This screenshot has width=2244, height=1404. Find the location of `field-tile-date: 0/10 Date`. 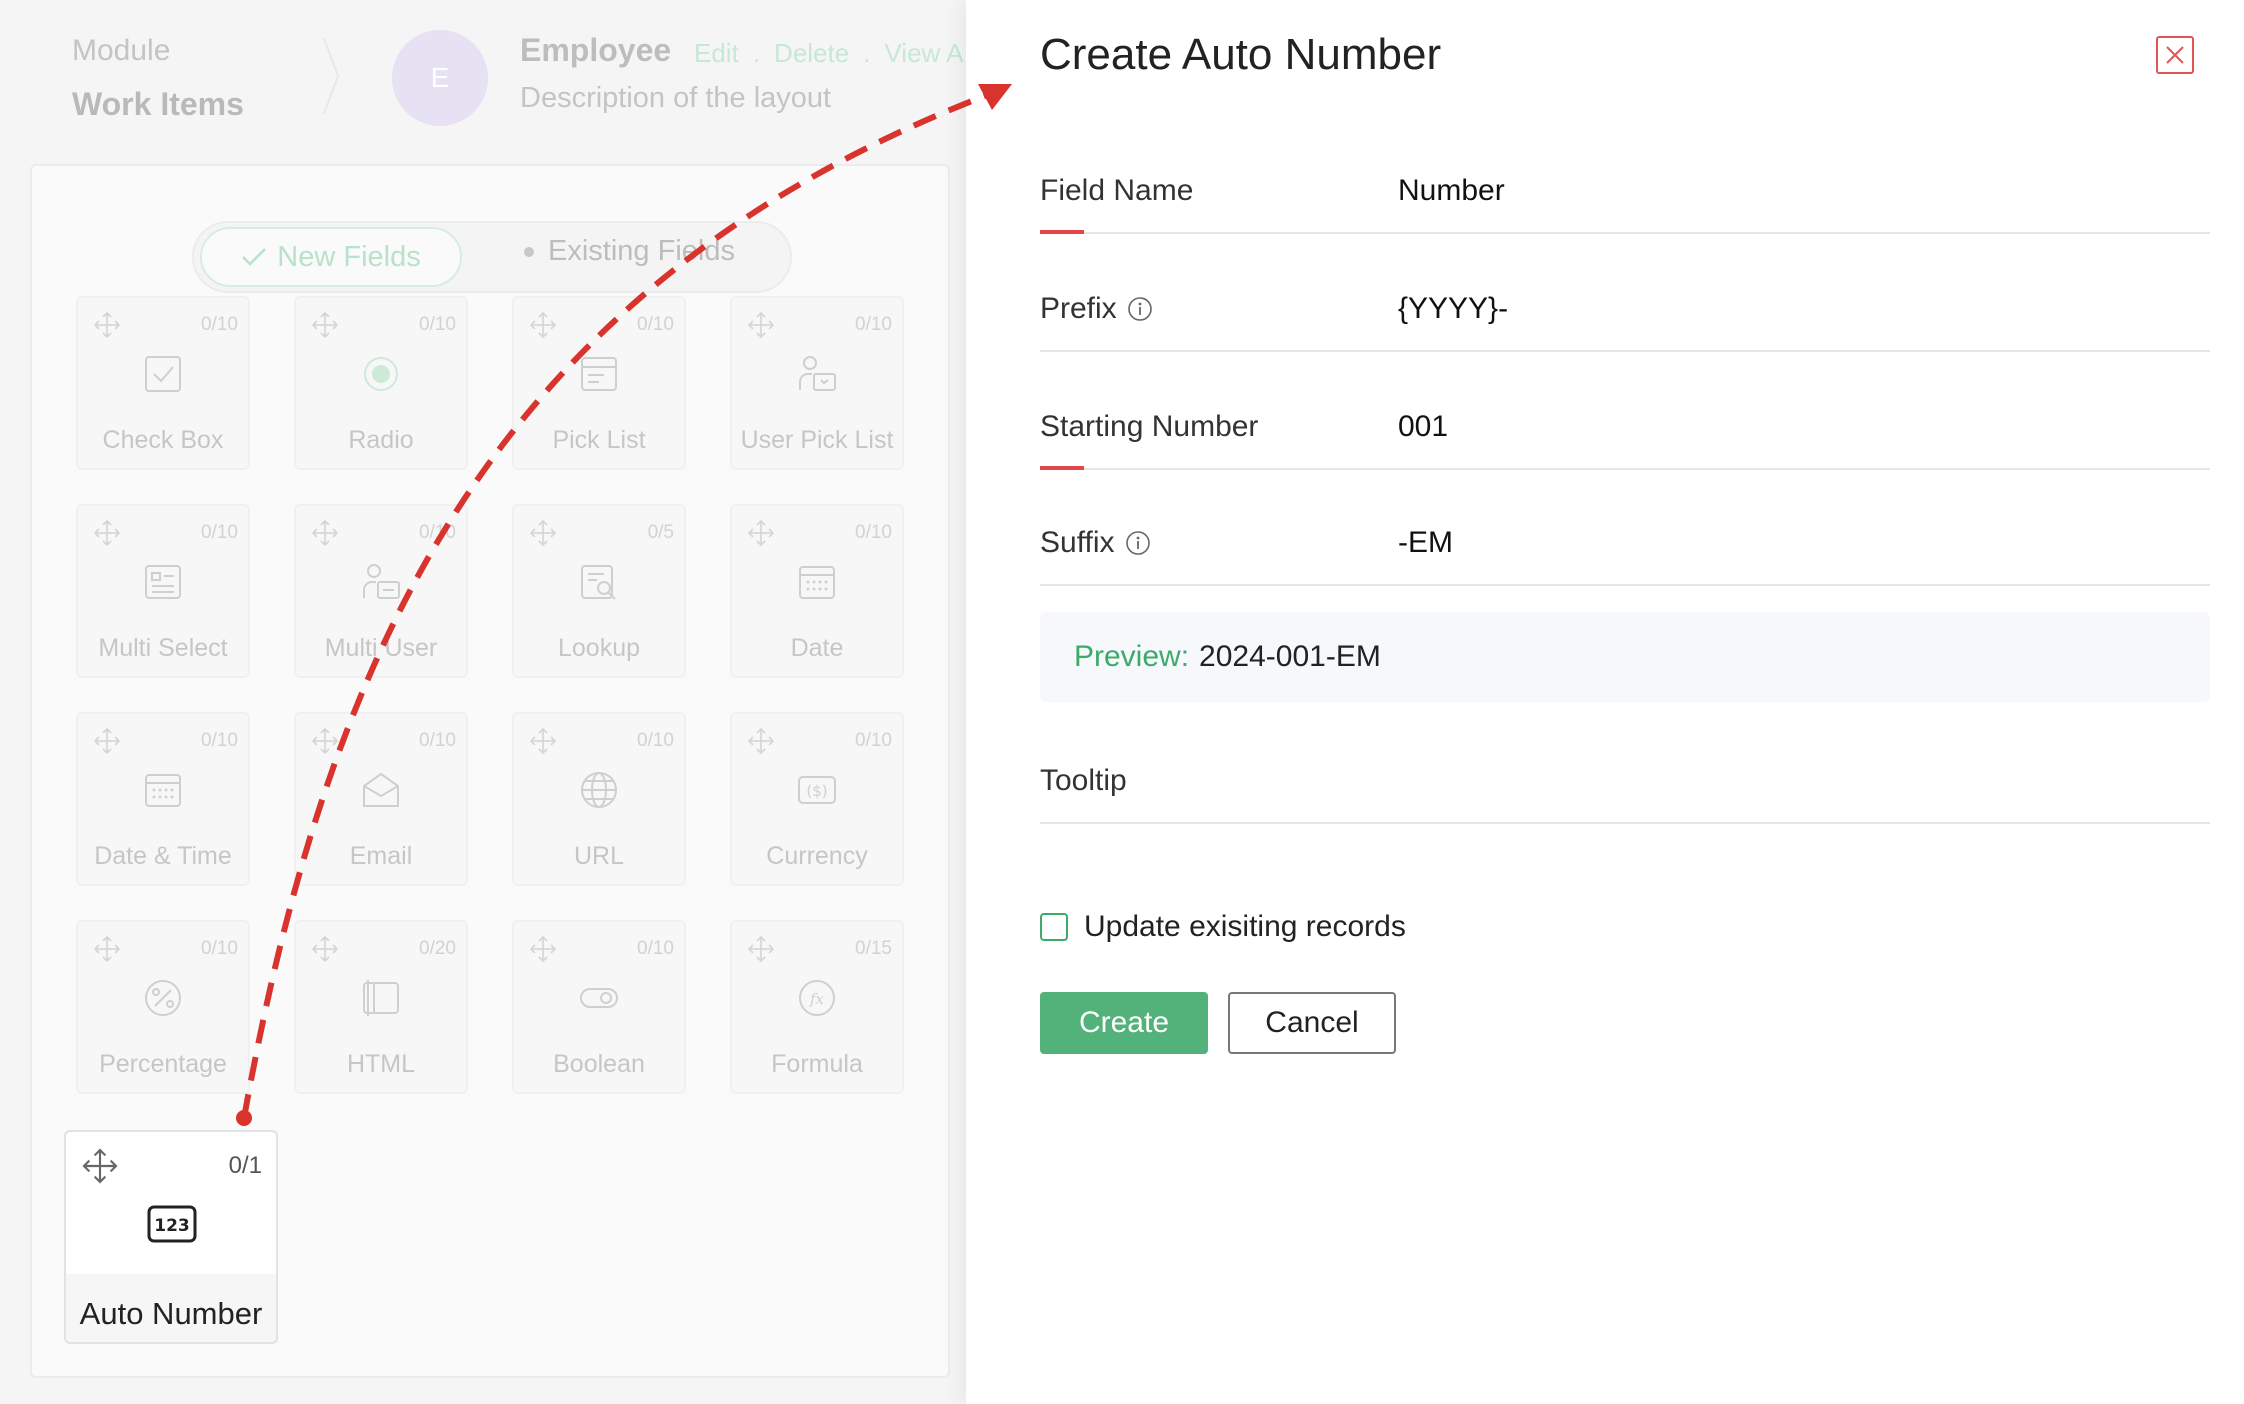

field-tile-date: 0/10 Date is located at coordinates (817, 591).